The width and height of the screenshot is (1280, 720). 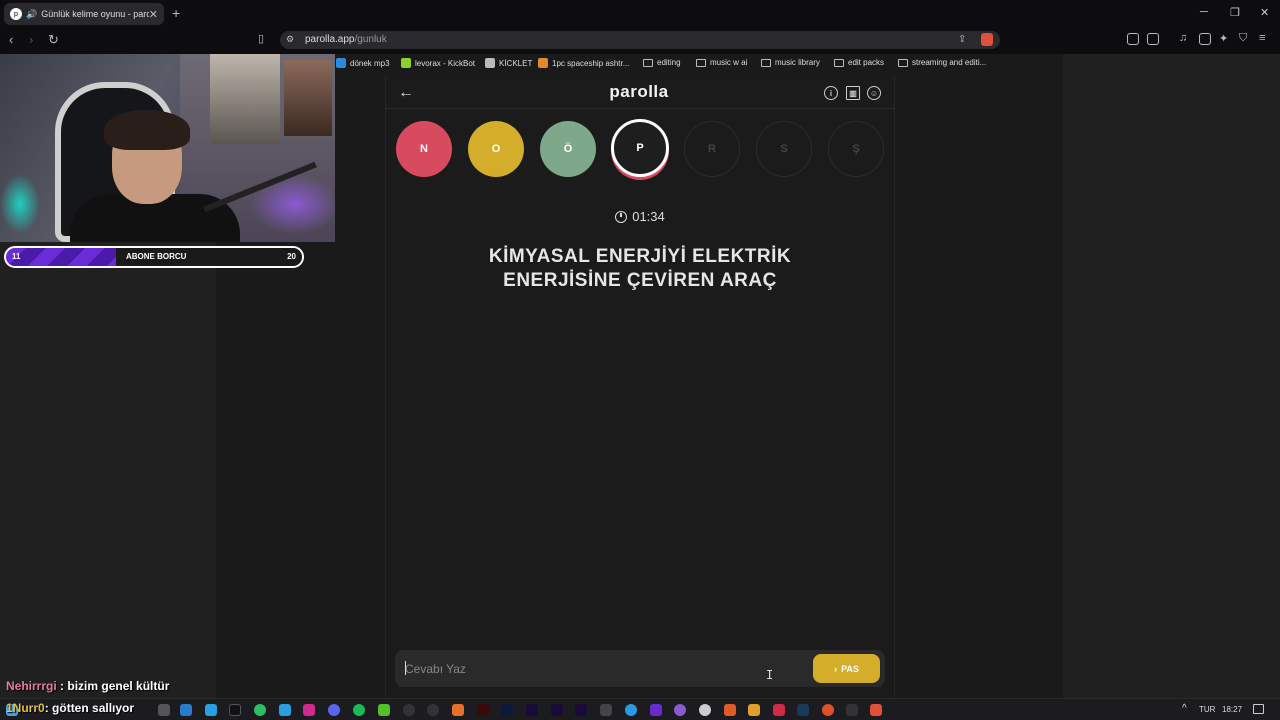 I want to click on info-icon: i, so click(x=831, y=93).